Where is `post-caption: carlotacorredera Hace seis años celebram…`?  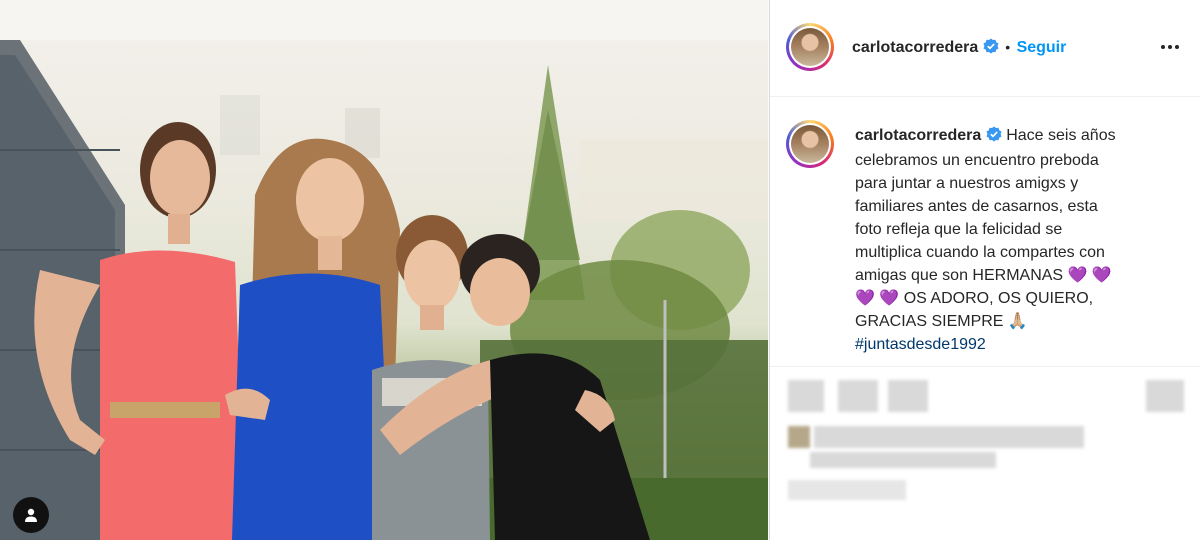 post-caption: carlotacorredera Hace seis años celebram… is located at coordinates (1010, 240).